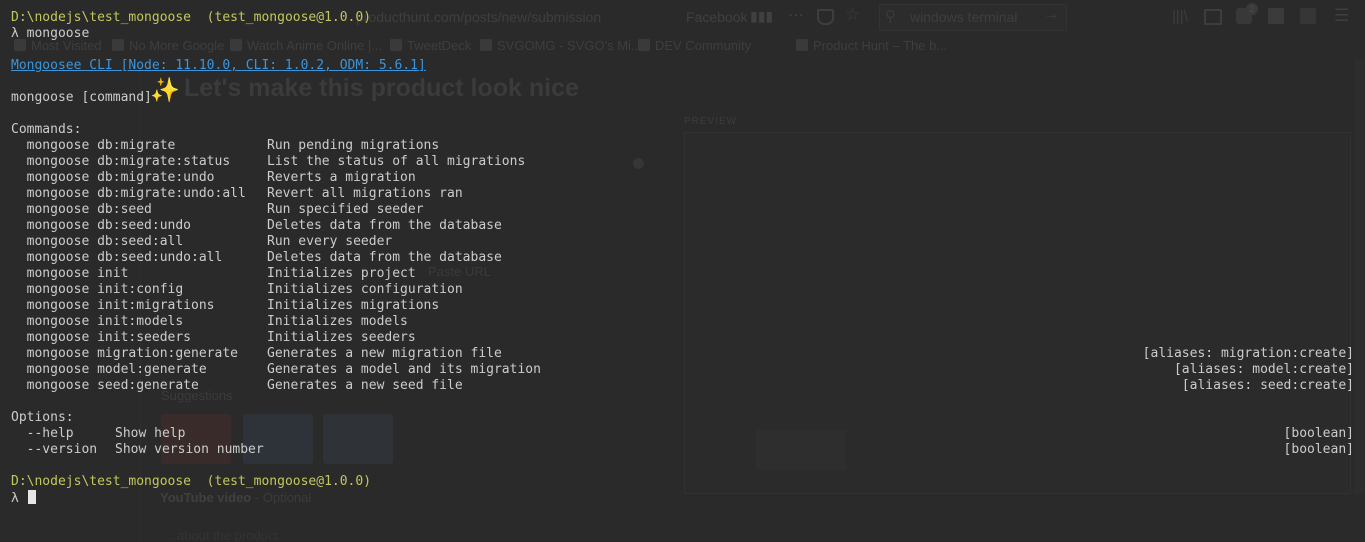  I want to click on command-name: mongoose db:migrate:undo:all, so click(128, 193).